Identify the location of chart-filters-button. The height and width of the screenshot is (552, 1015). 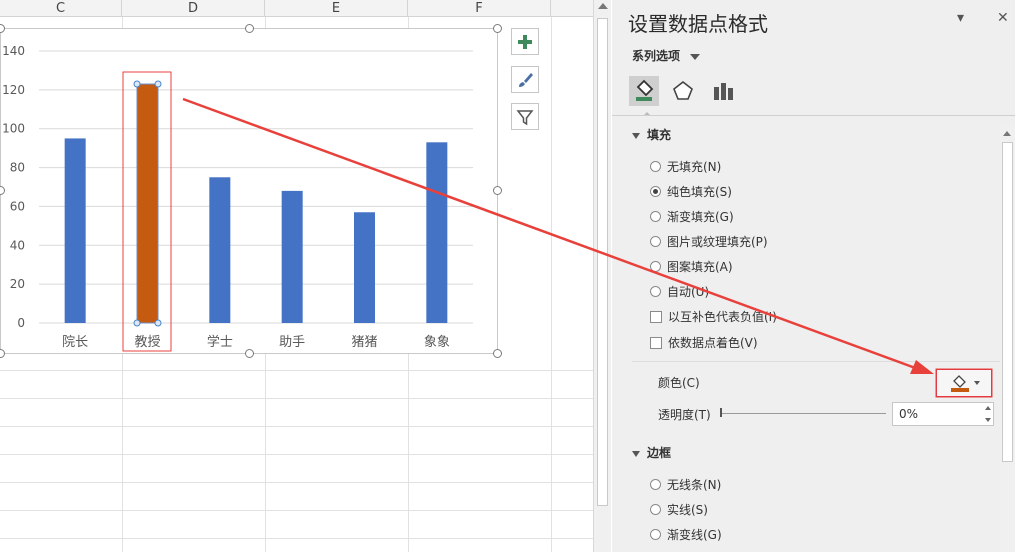
(525, 116).